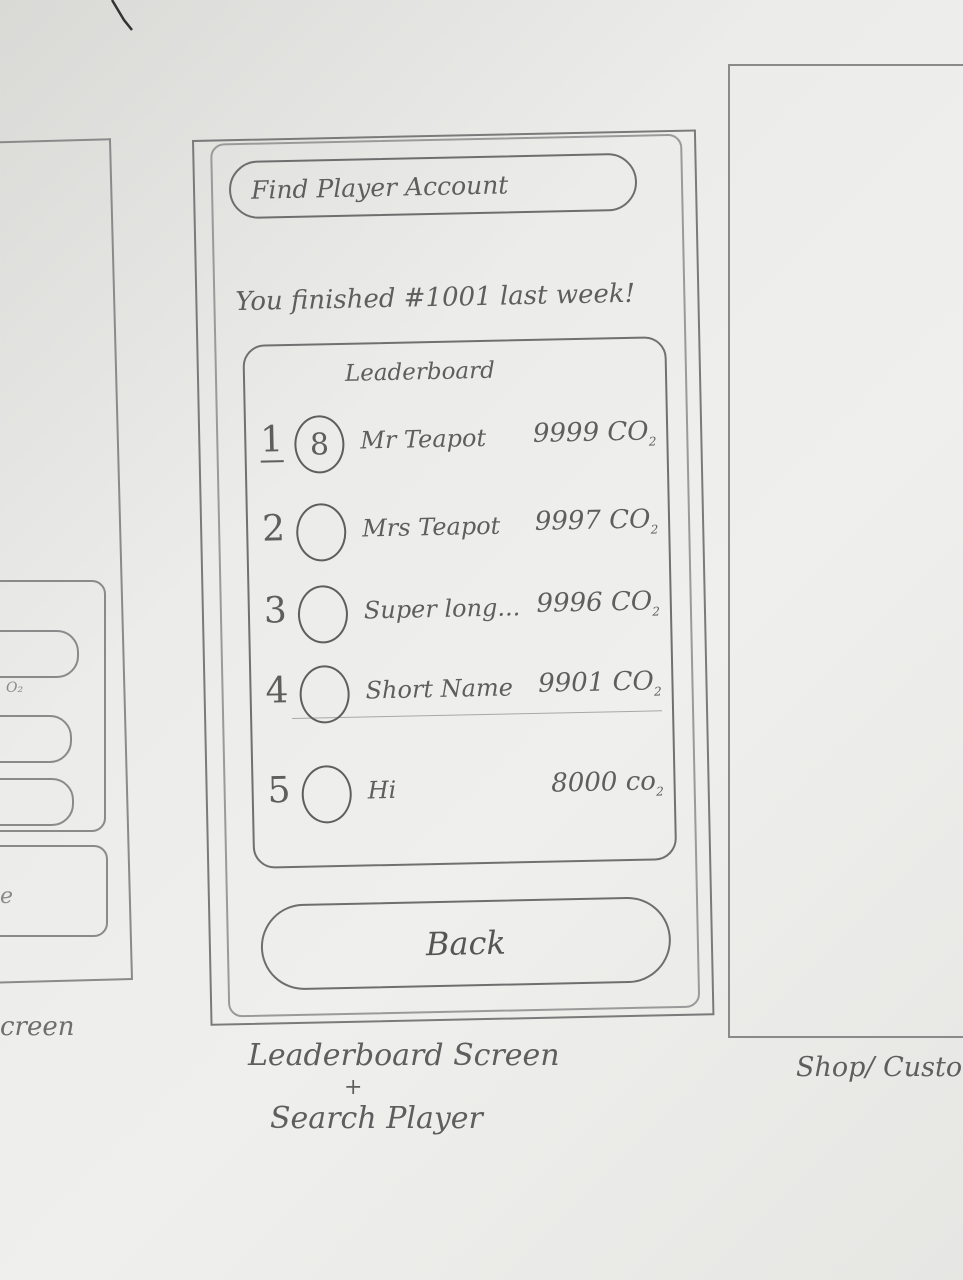 The height and width of the screenshot is (1280, 963). Describe the element at coordinates (271, 441) in the screenshot. I see `row-rank: 1` at that location.